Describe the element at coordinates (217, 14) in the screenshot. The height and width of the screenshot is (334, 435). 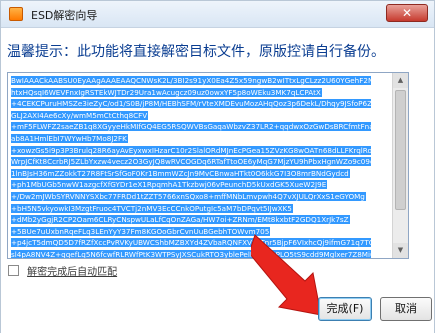
I see `title-bar: ESD解密向导 ✕` at that location.